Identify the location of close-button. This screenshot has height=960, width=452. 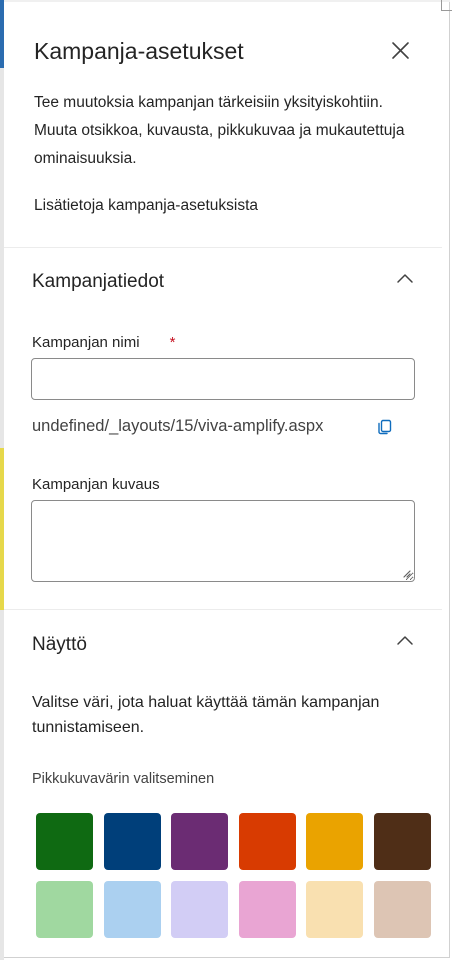
(401, 51).